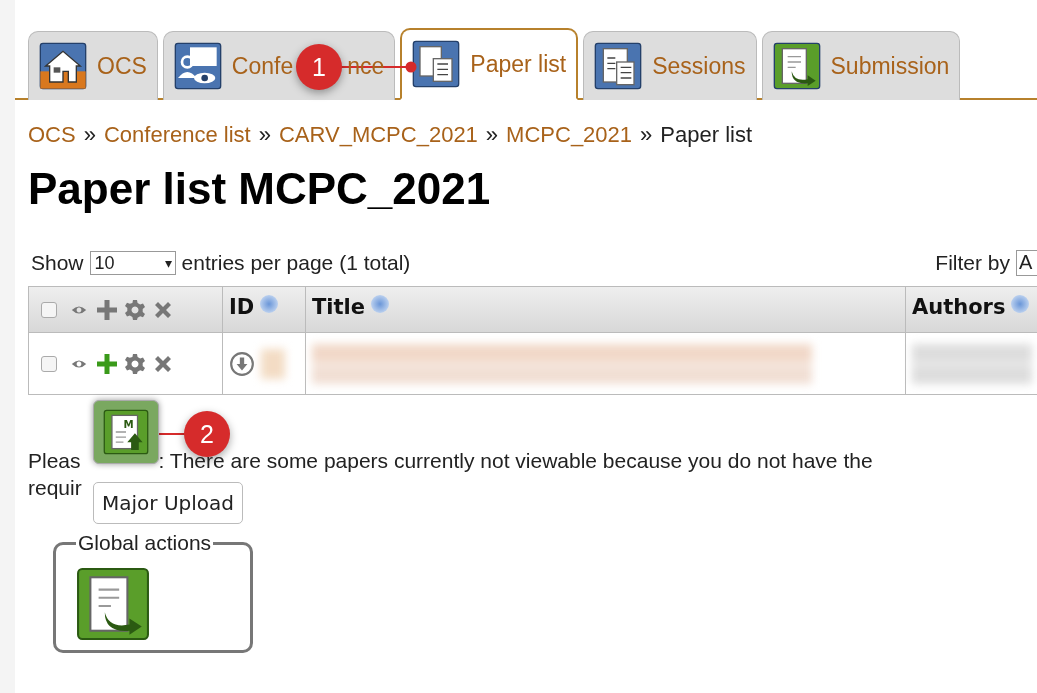 The width and height of the screenshot is (1037, 693). What do you see at coordinates (57, 263) in the screenshot?
I see `show-label: Show` at bounding box center [57, 263].